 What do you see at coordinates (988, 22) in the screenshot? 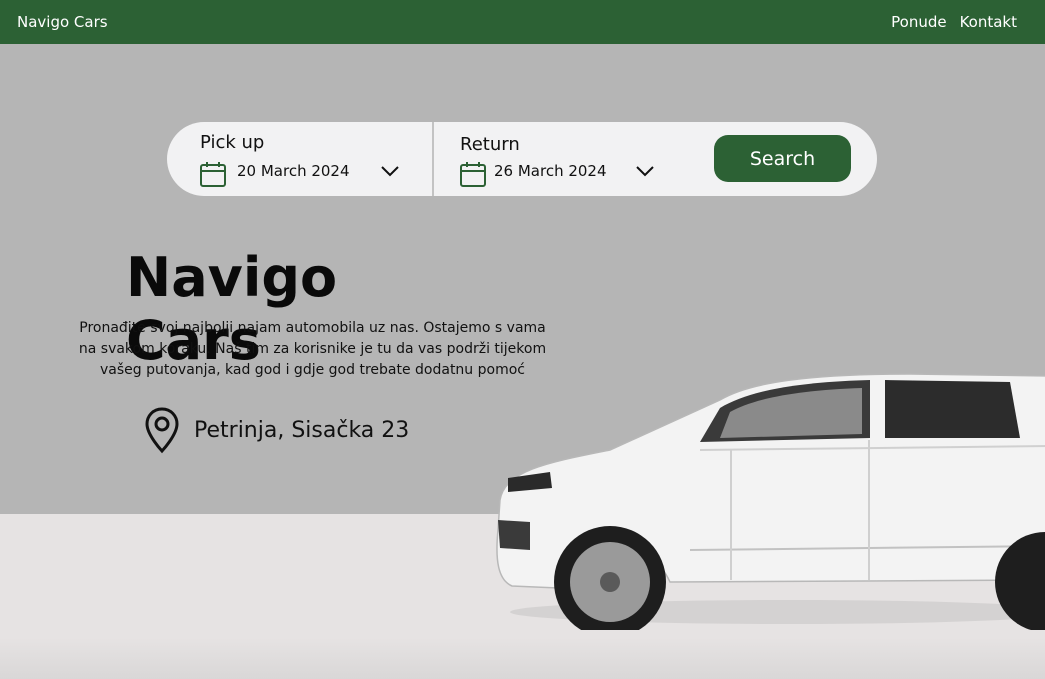
I see `nav-link-kontakt: Kontakt` at bounding box center [988, 22].